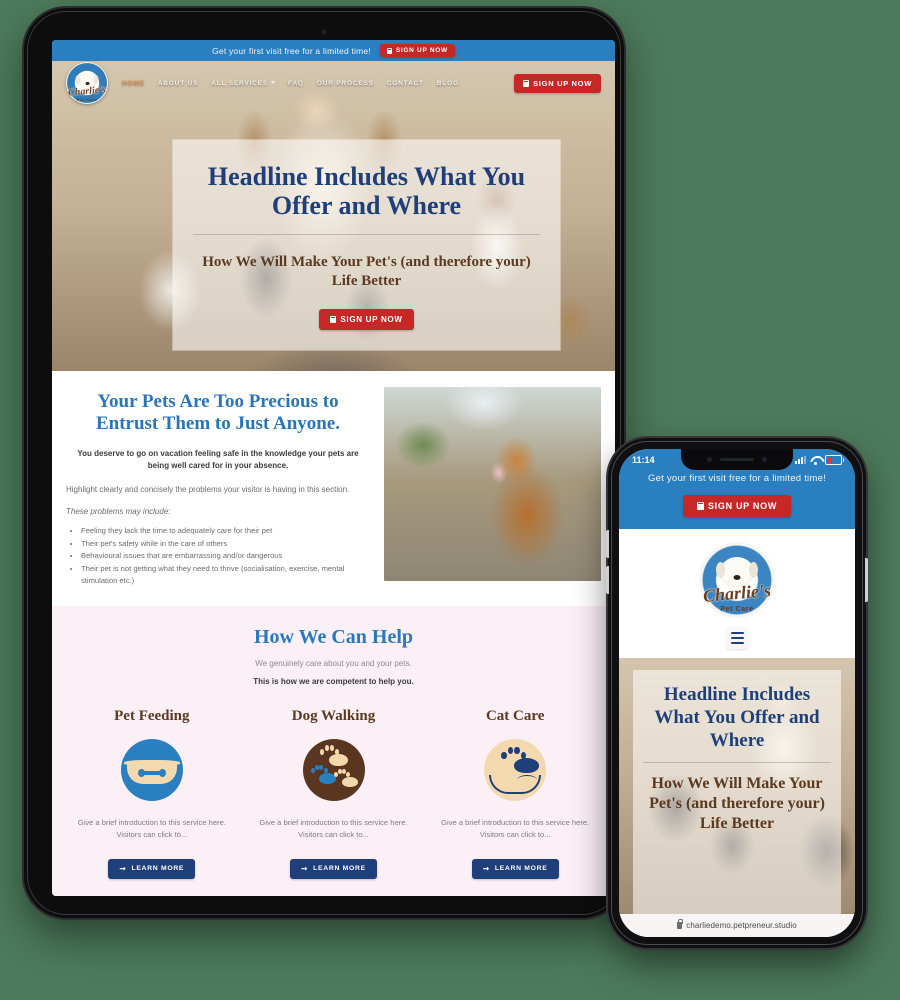  I want to click on dog-bowl-icon, so click(151, 769).